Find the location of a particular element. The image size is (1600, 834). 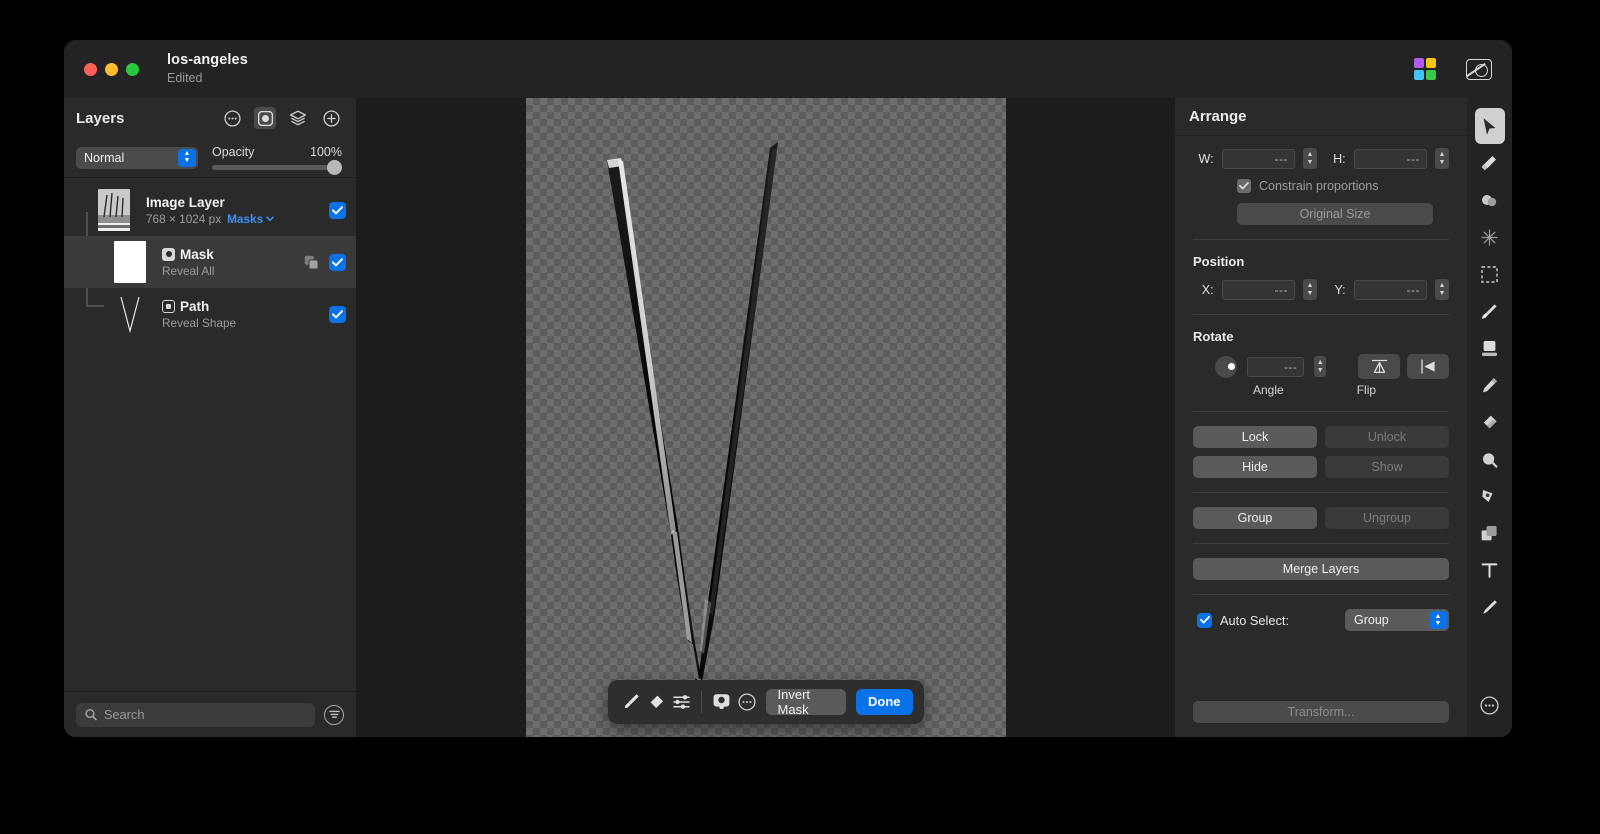

flip-vertical-icon is located at coordinates (1379, 366).